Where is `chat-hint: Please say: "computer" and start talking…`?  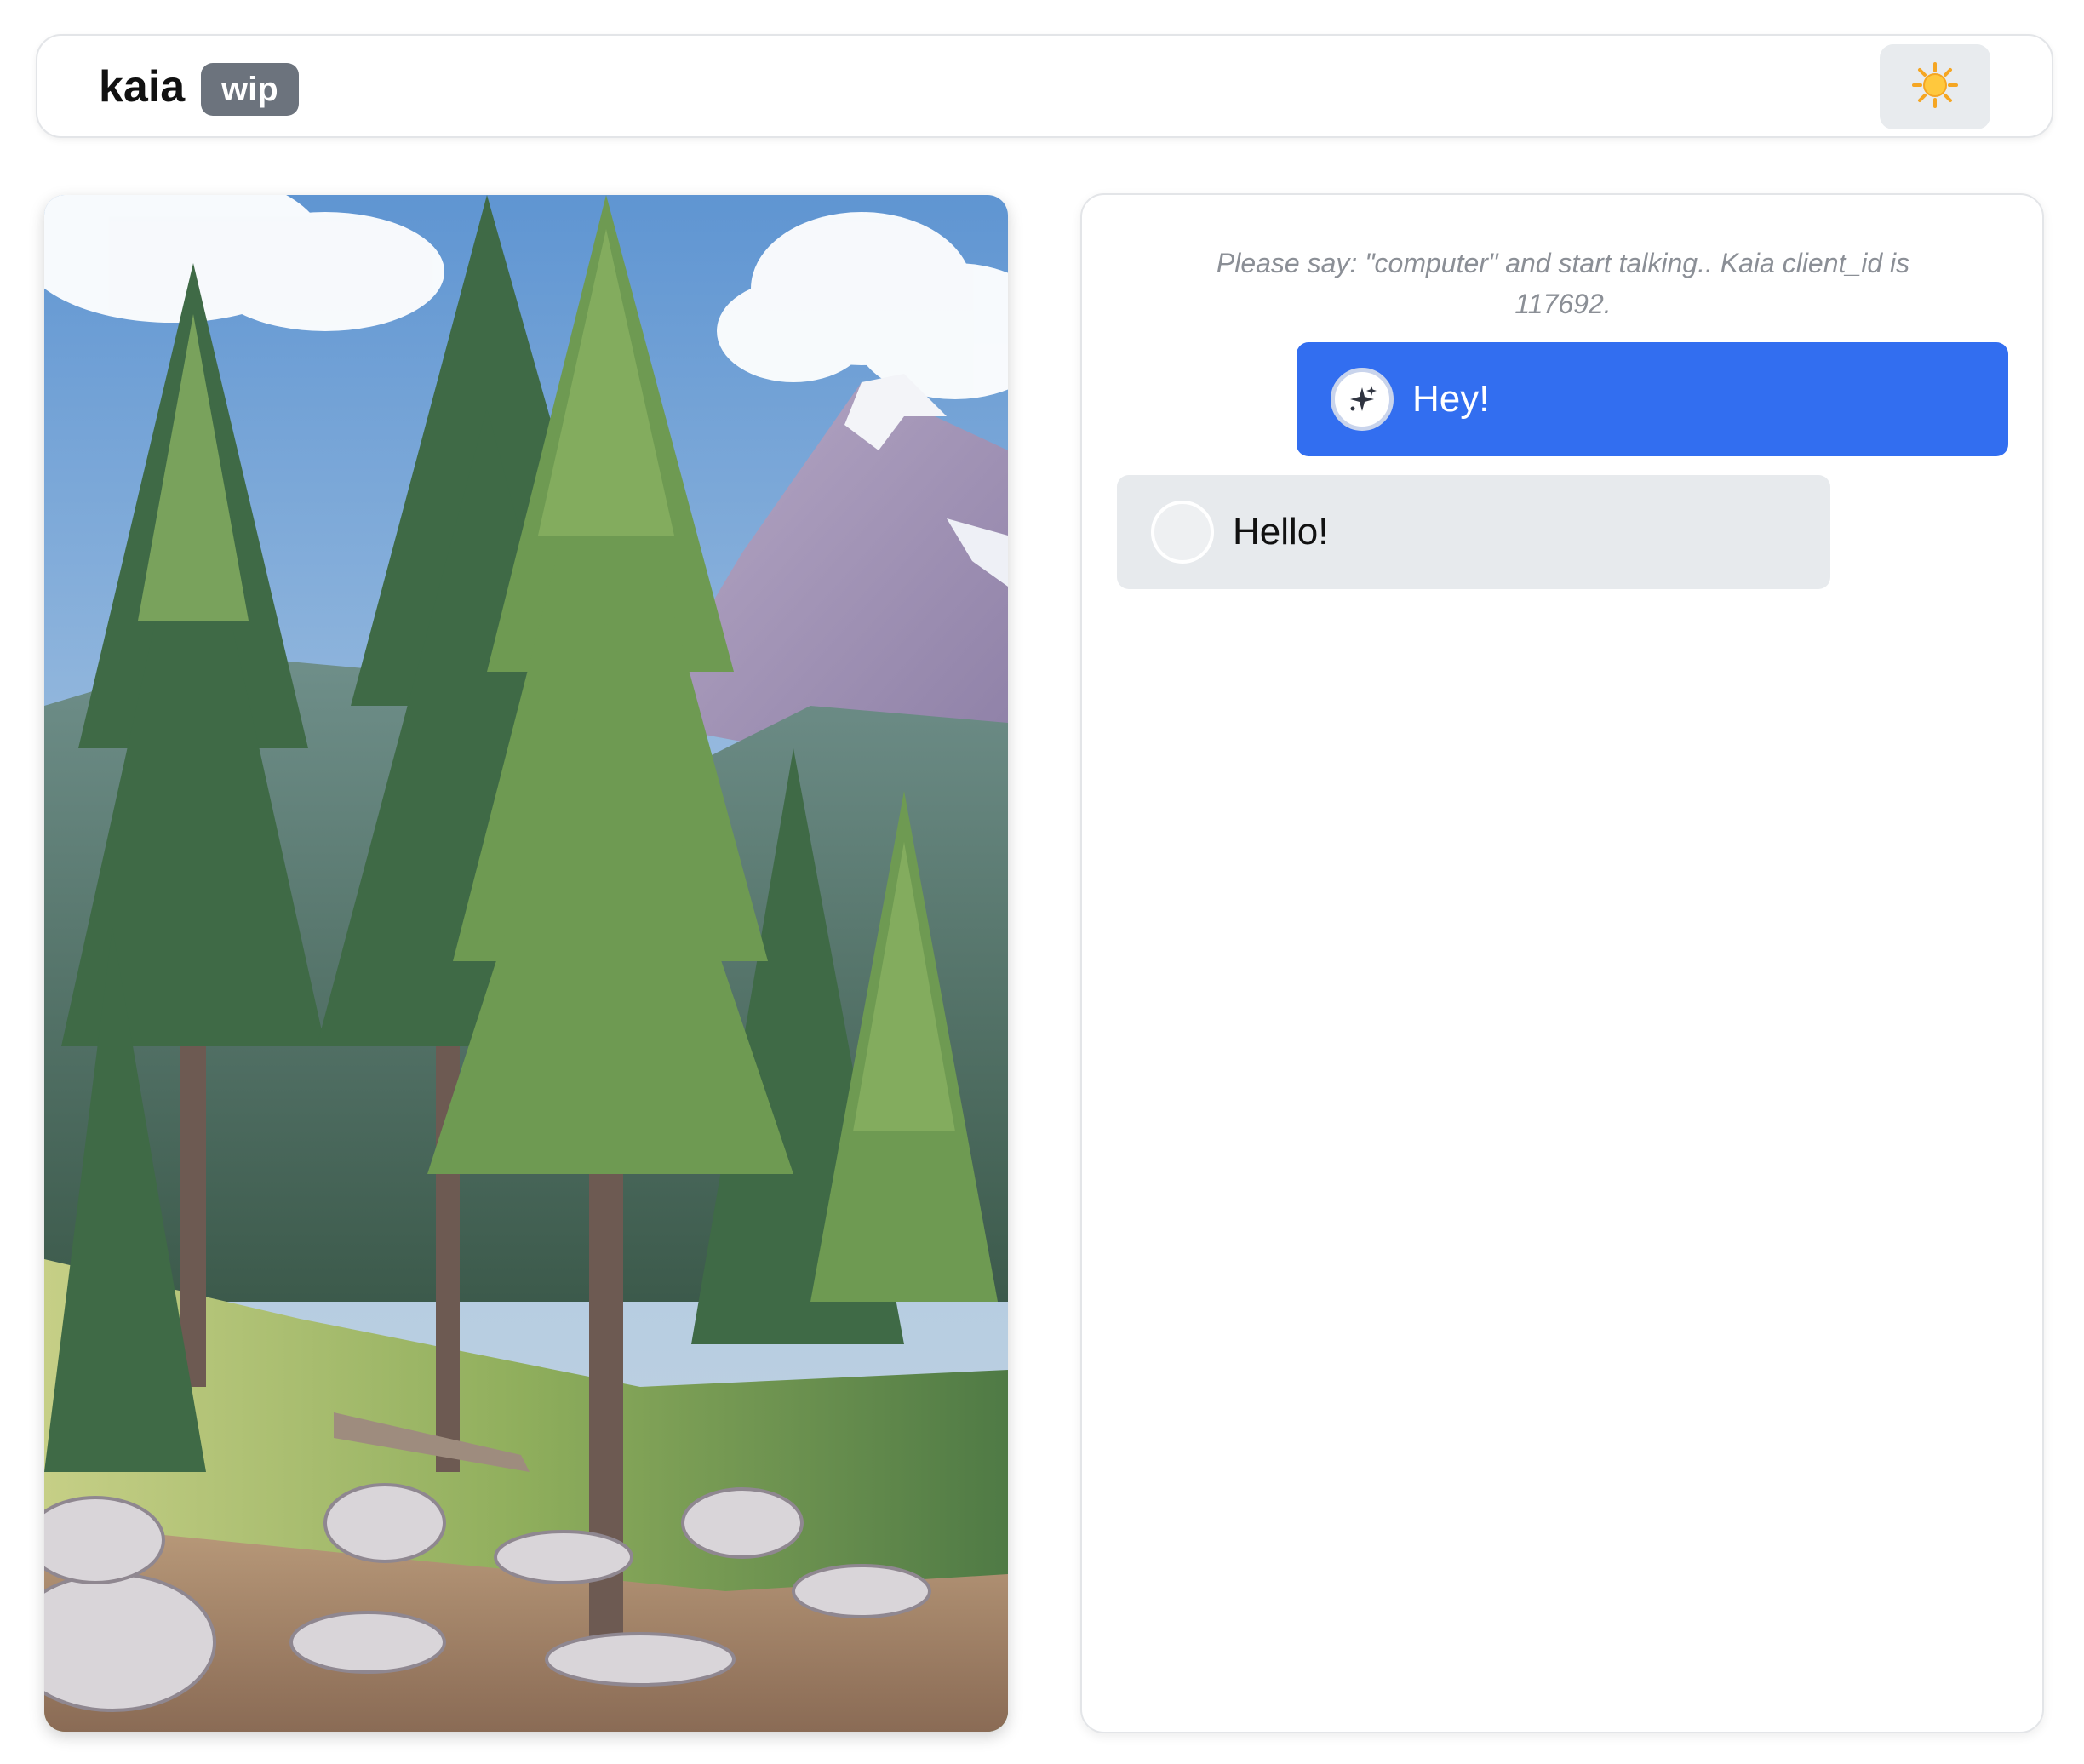 chat-hint: Please say: "computer" and start talking… is located at coordinates (1563, 283).